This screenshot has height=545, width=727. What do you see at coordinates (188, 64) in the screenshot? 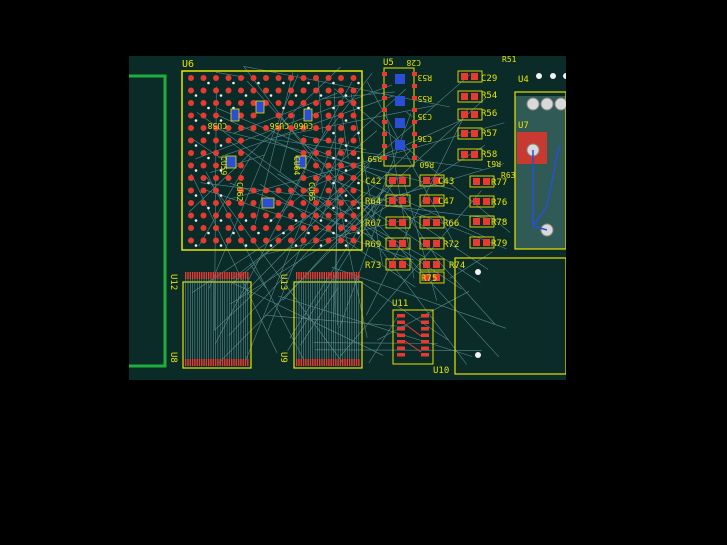
I see `u6-label: U6` at bounding box center [188, 64].